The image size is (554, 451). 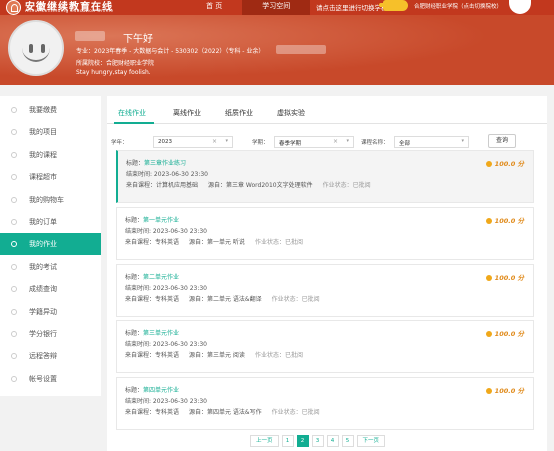 What do you see at coordinates (50, 379) in the screenshot?
I see `sidebar-item-account-settings: 帐号设置` at bounding box center [50, 379].